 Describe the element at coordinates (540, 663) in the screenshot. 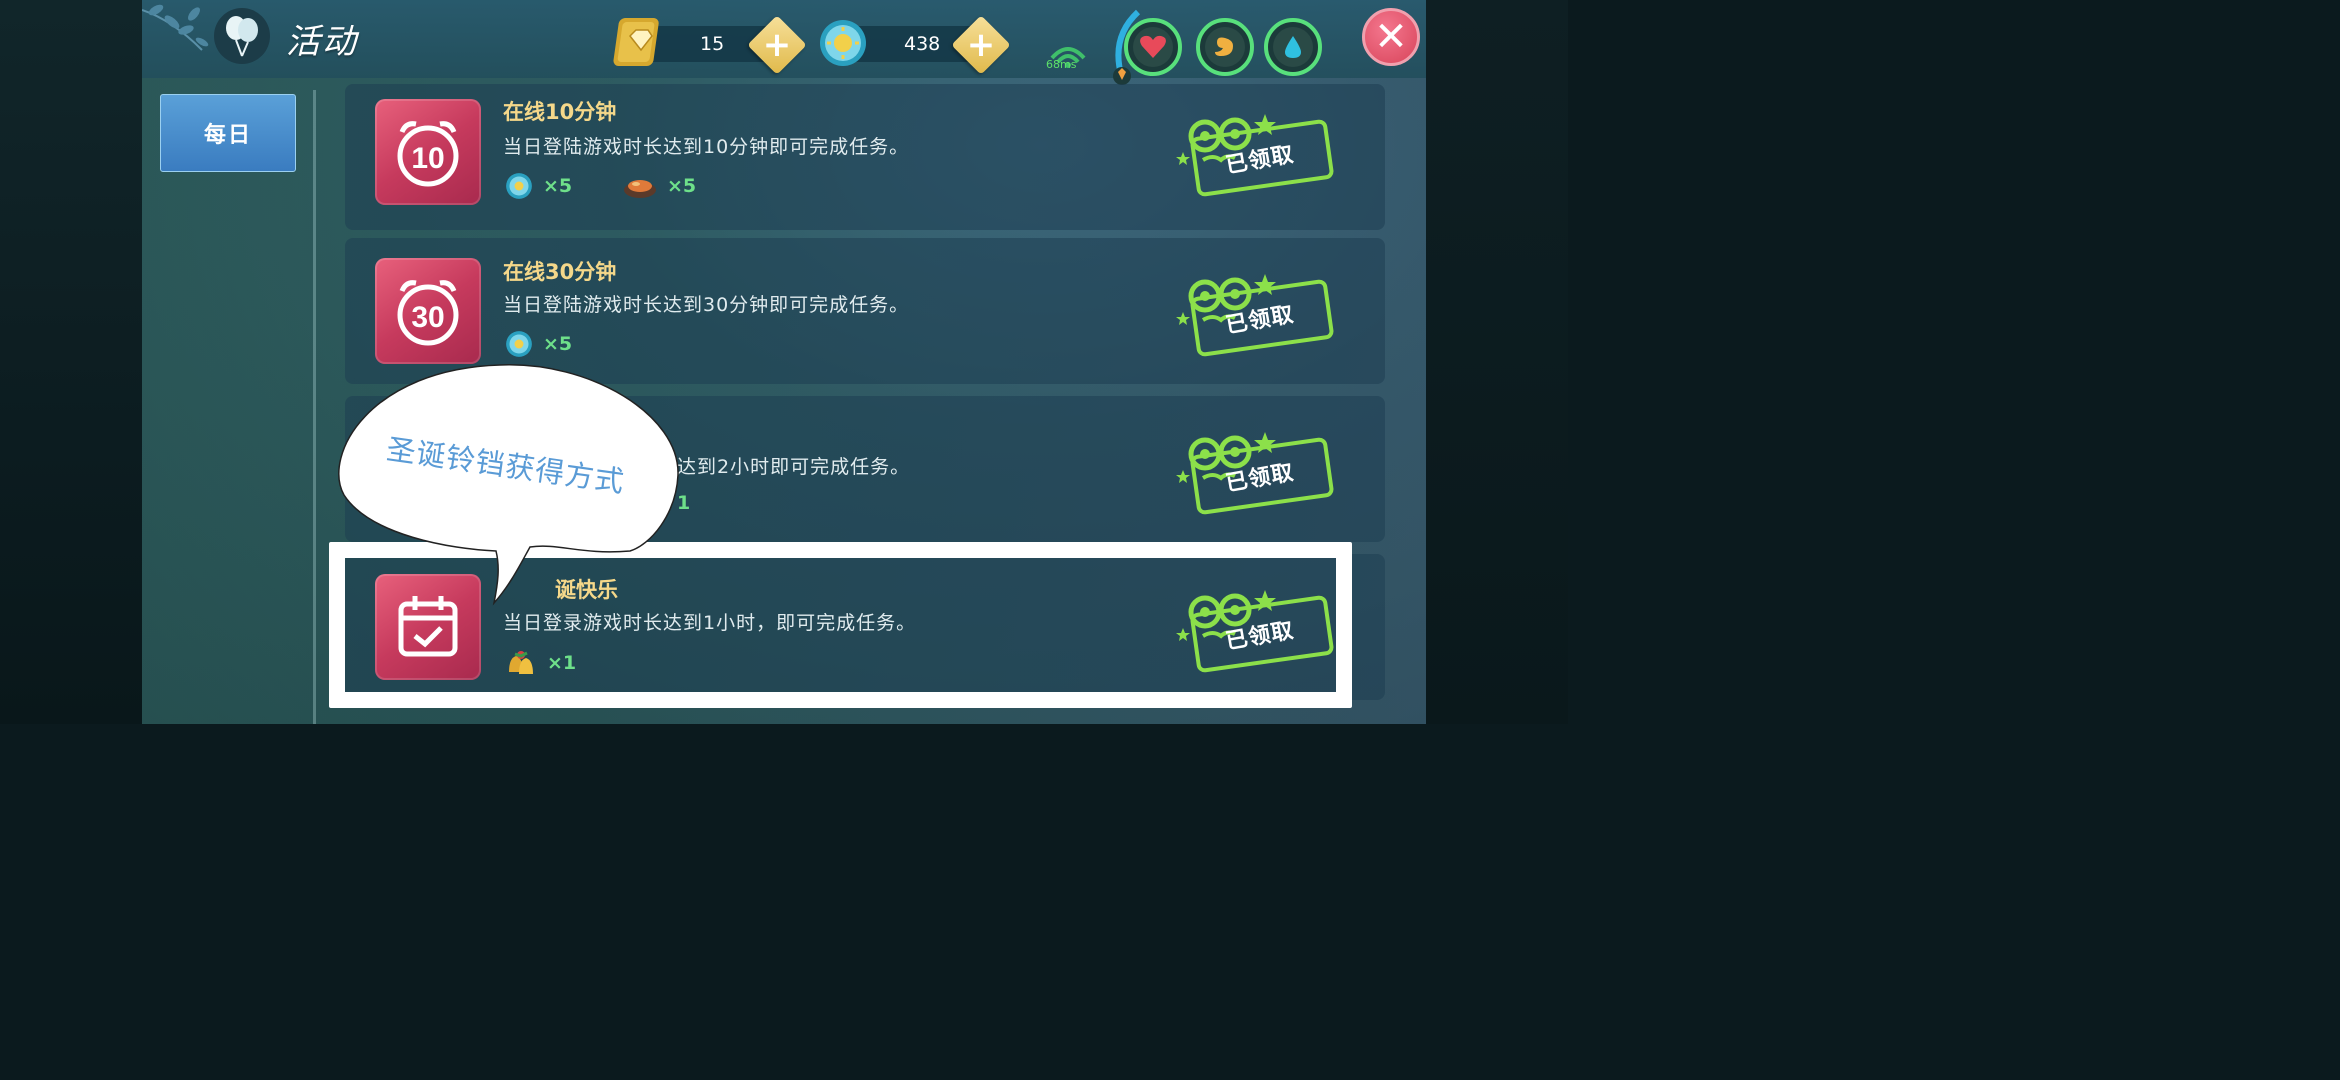

I see `reward-item: ×1` at that location.